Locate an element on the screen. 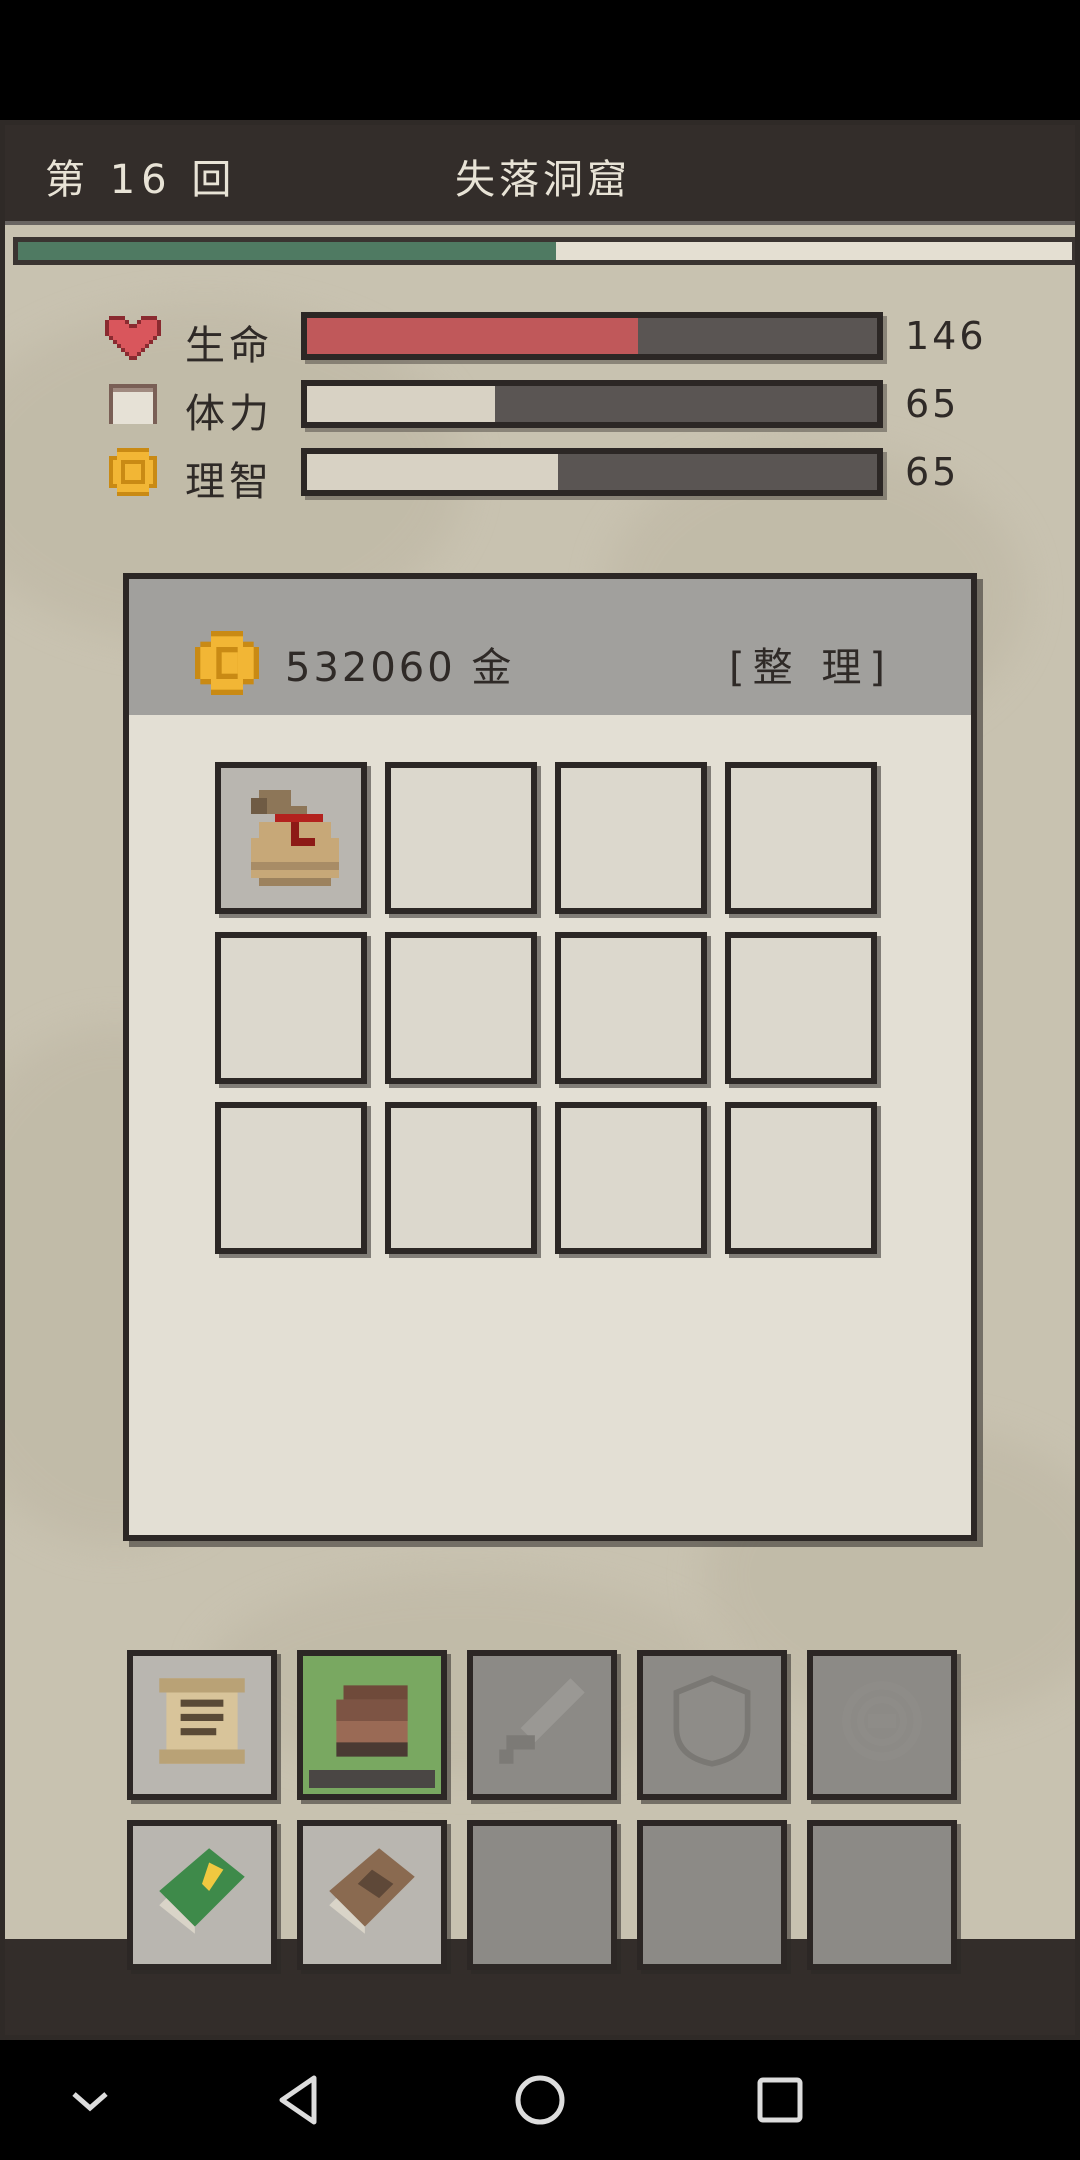  stamina-bar-fill is located at coordinates (401, 404).